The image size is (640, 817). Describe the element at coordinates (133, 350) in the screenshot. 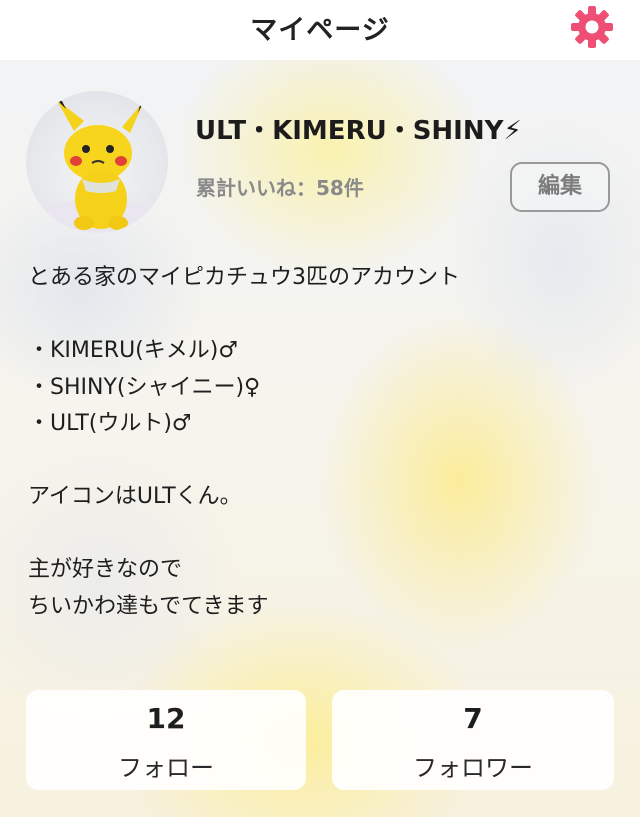

I see `bio-line: ・KIMERU(キメル)♂` at that location.